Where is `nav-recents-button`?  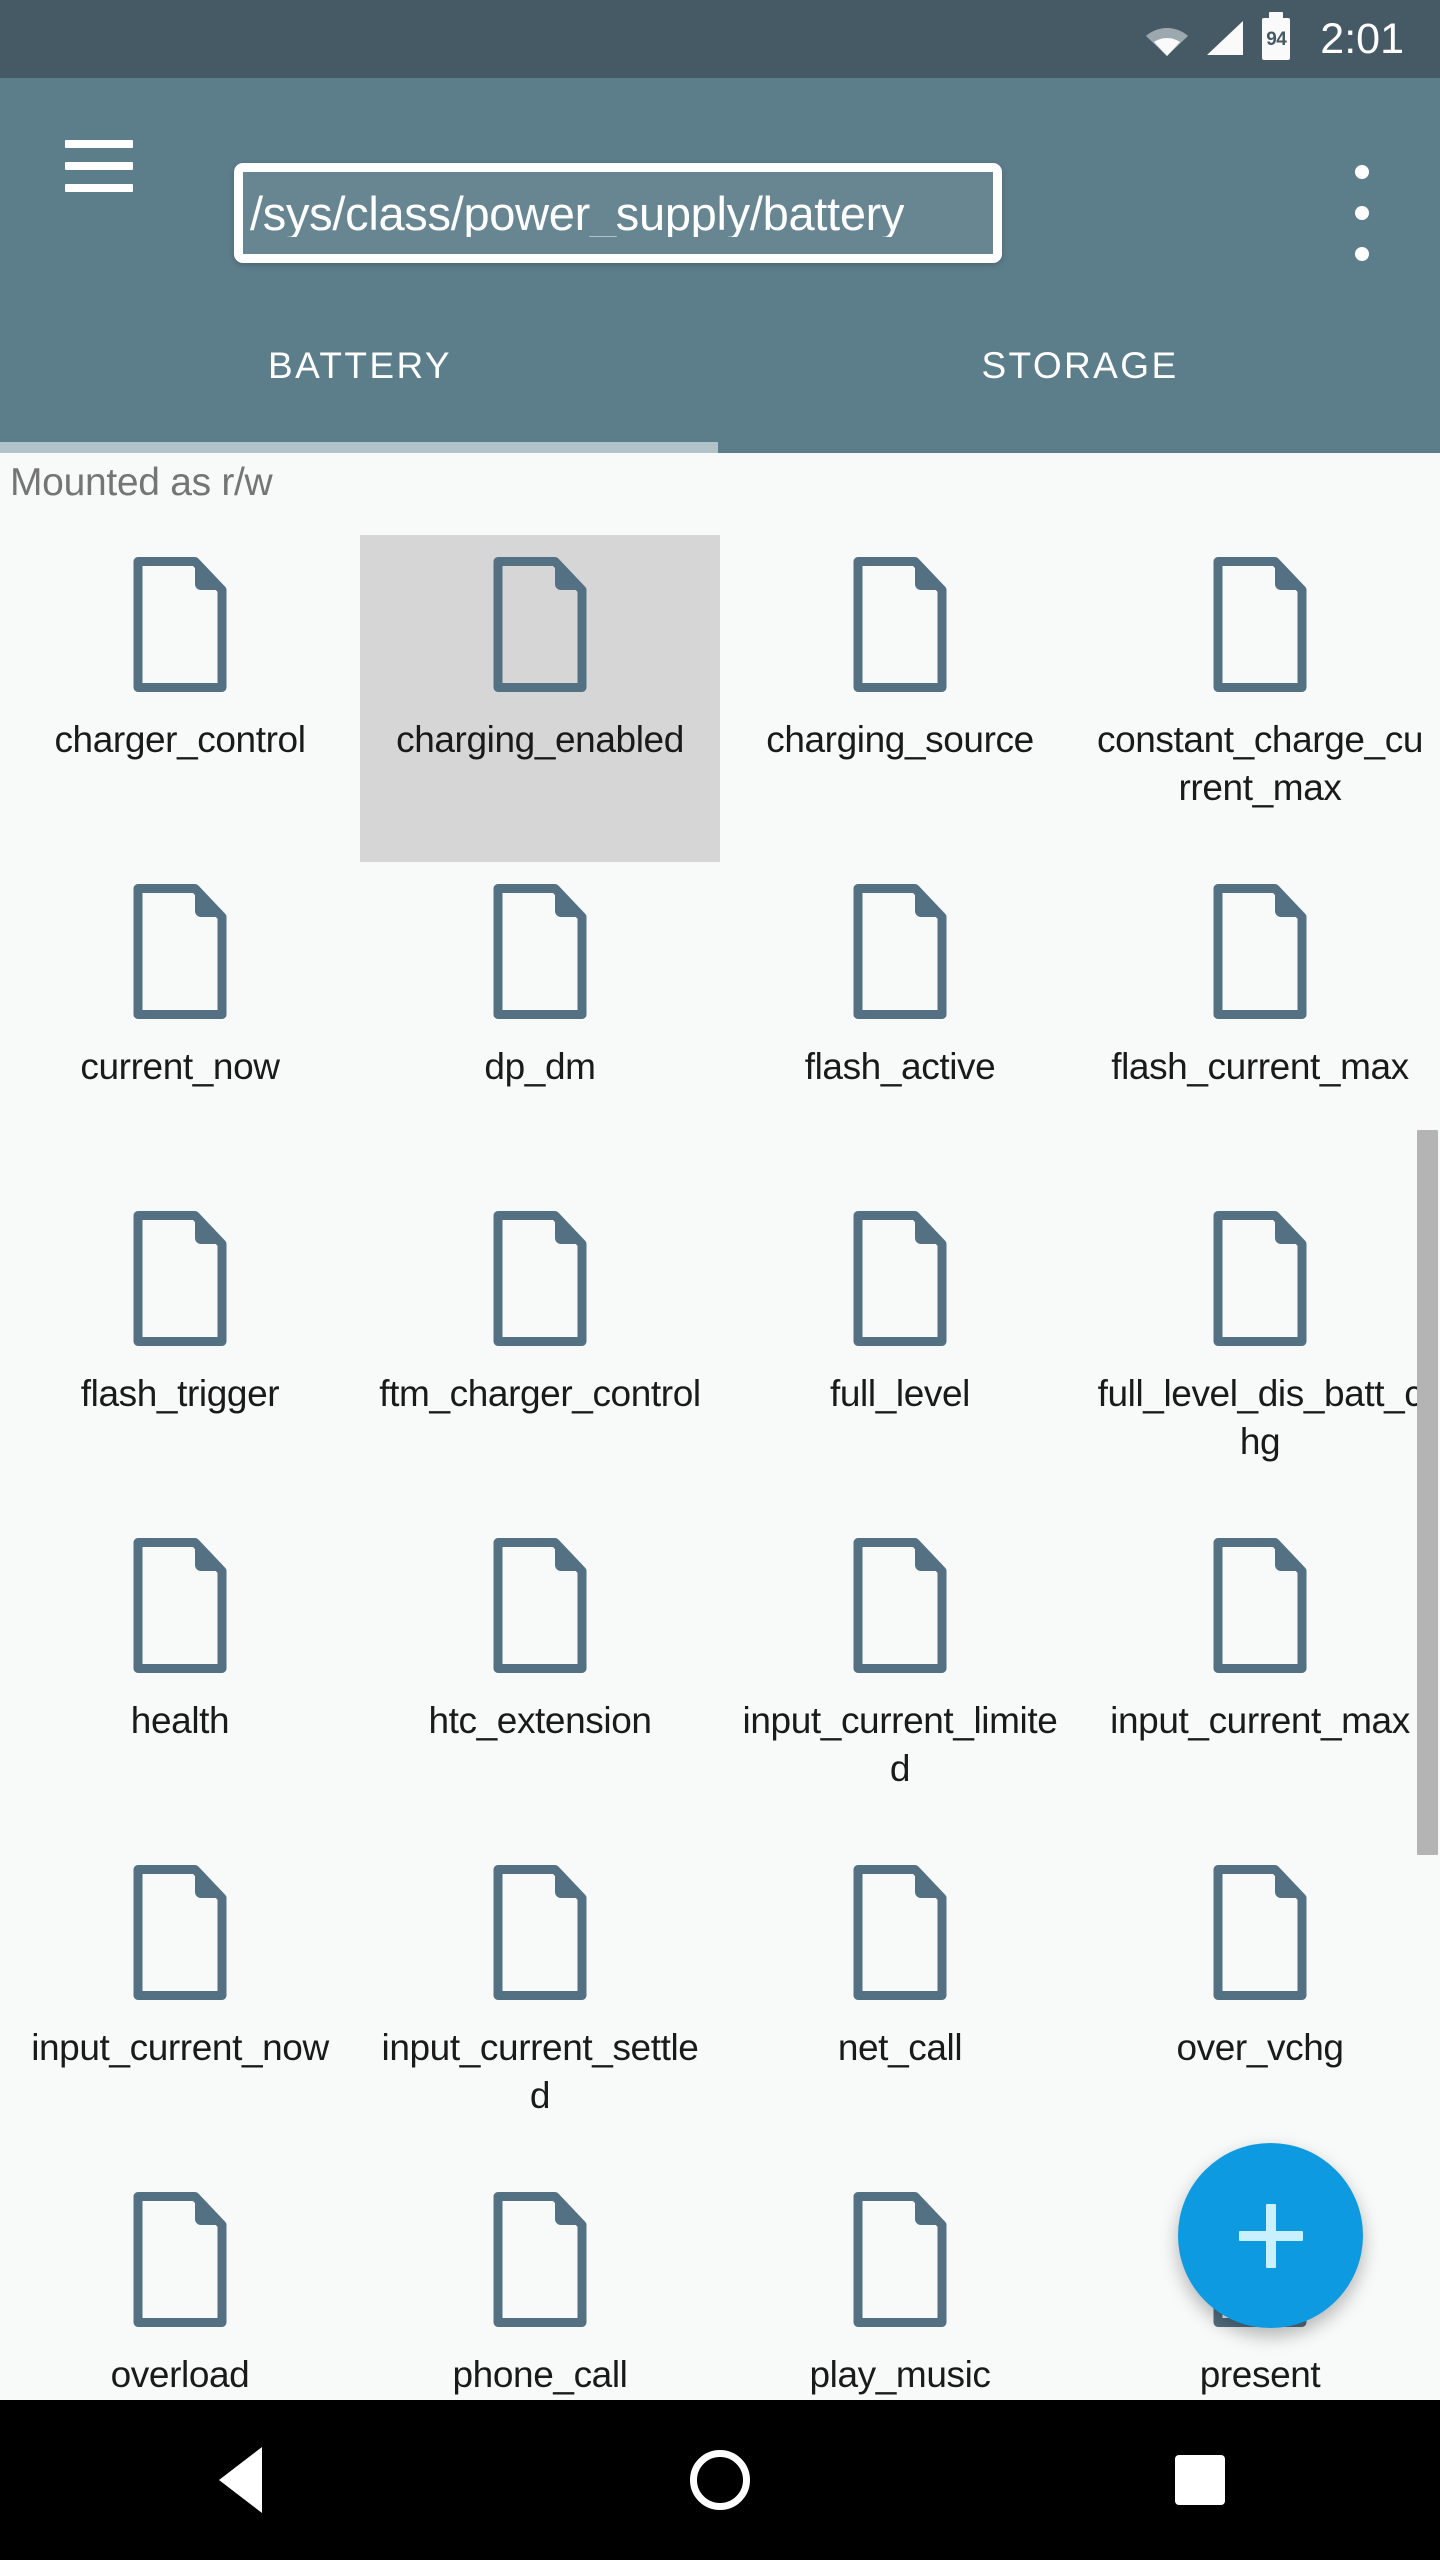 nav-recents-button is located at coordinates (1200, 2480).